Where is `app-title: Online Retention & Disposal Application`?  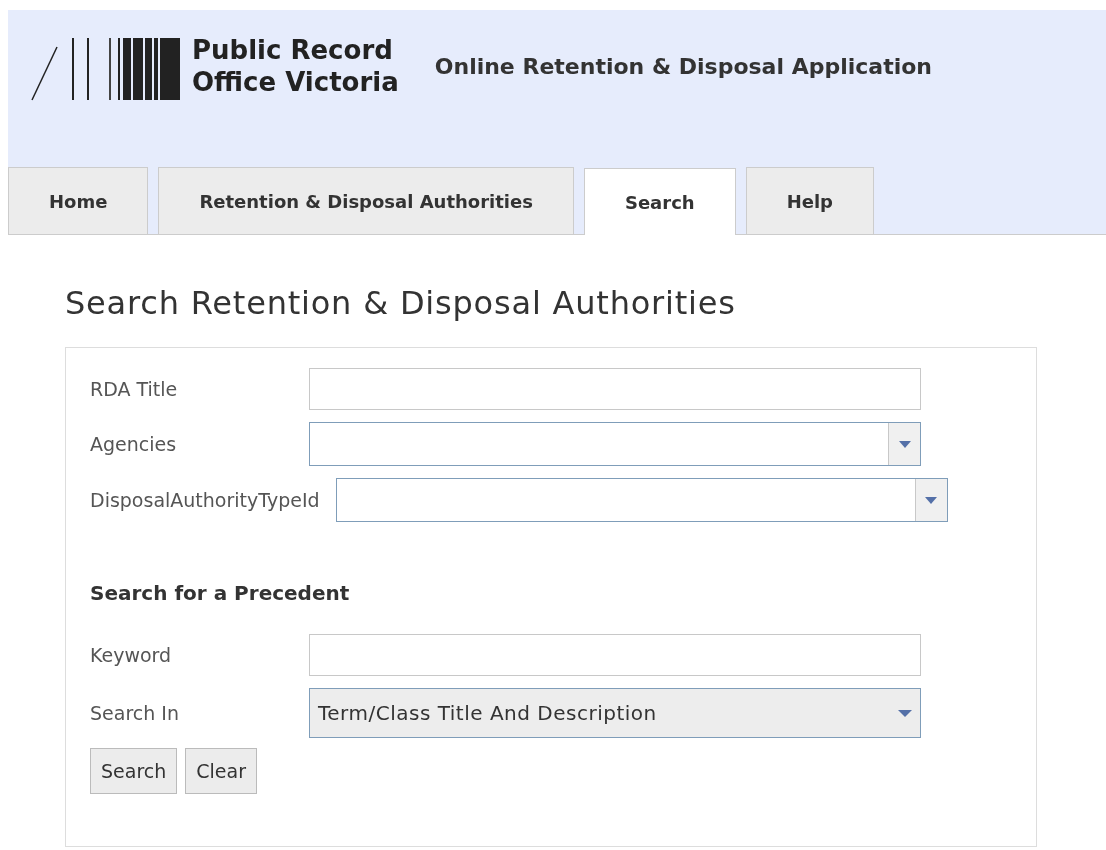
app-title: Online Retention & Disposal Application is located at coordinates (683, 67).